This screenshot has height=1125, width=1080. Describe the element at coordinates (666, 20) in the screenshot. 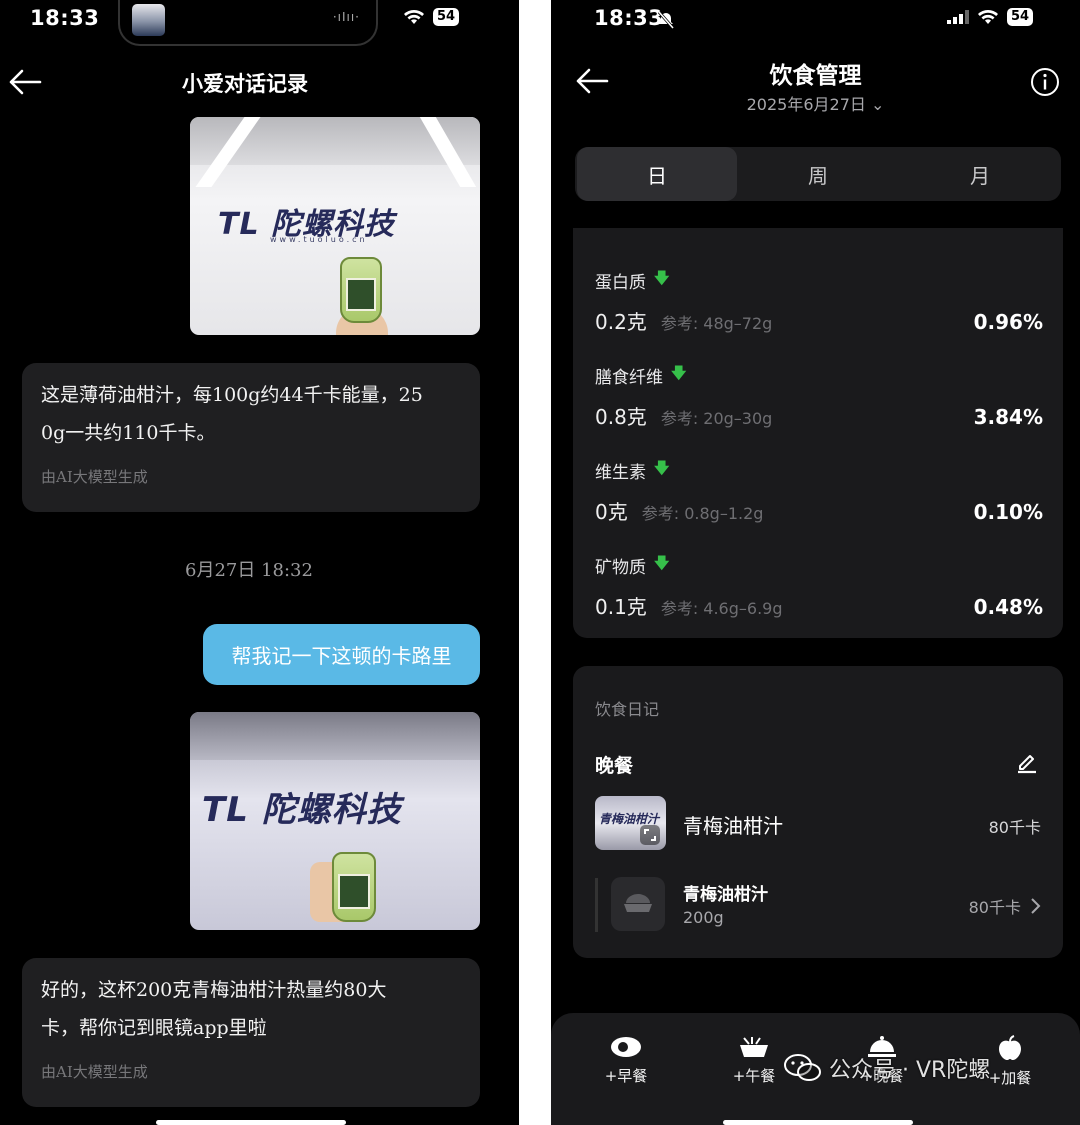

I see `bell-muted-icon` at that location.